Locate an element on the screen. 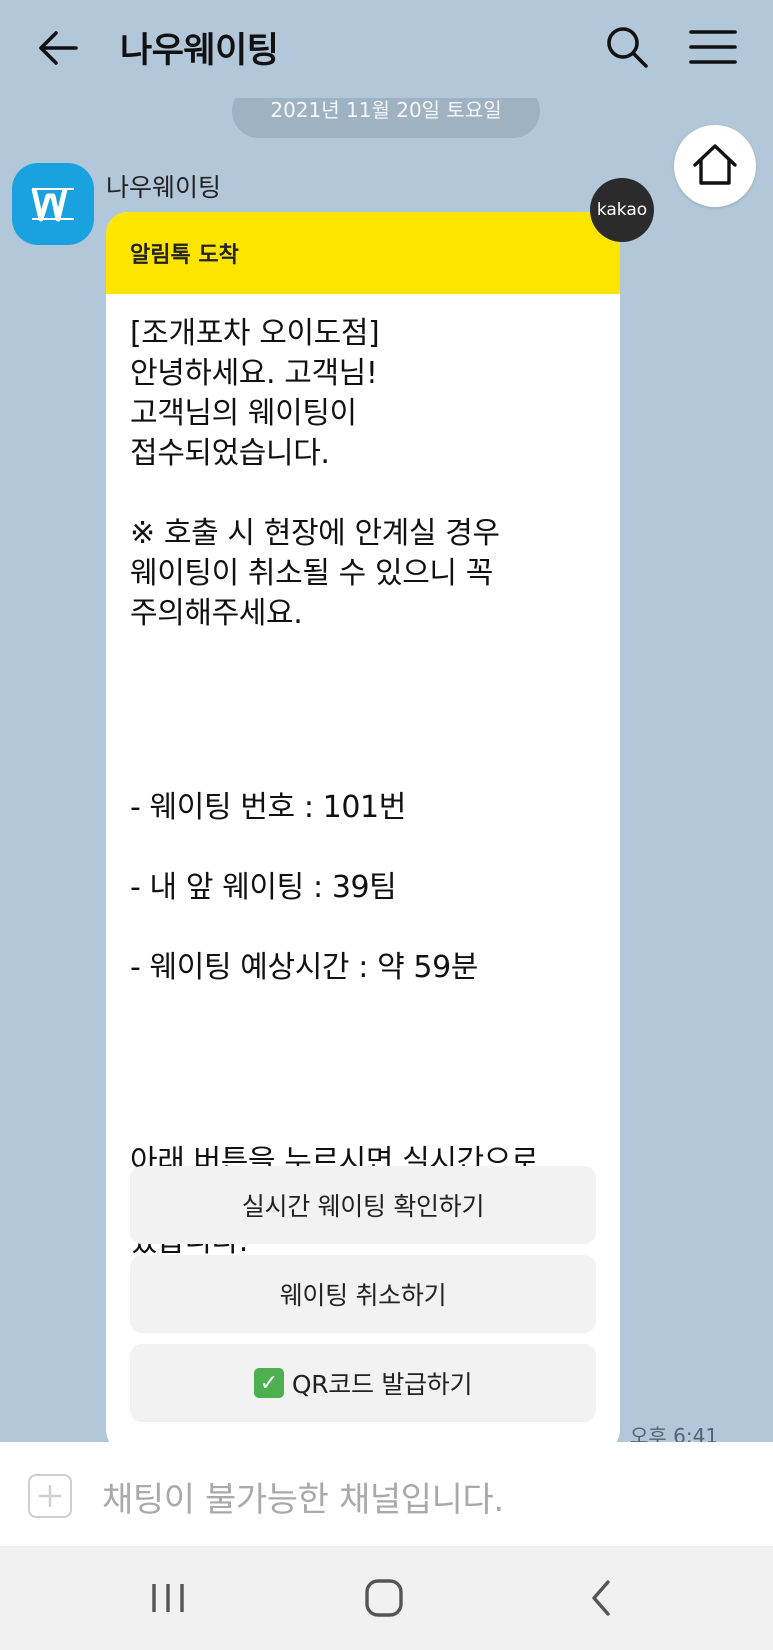  plus-icon is located at coordinates (50, 1496).